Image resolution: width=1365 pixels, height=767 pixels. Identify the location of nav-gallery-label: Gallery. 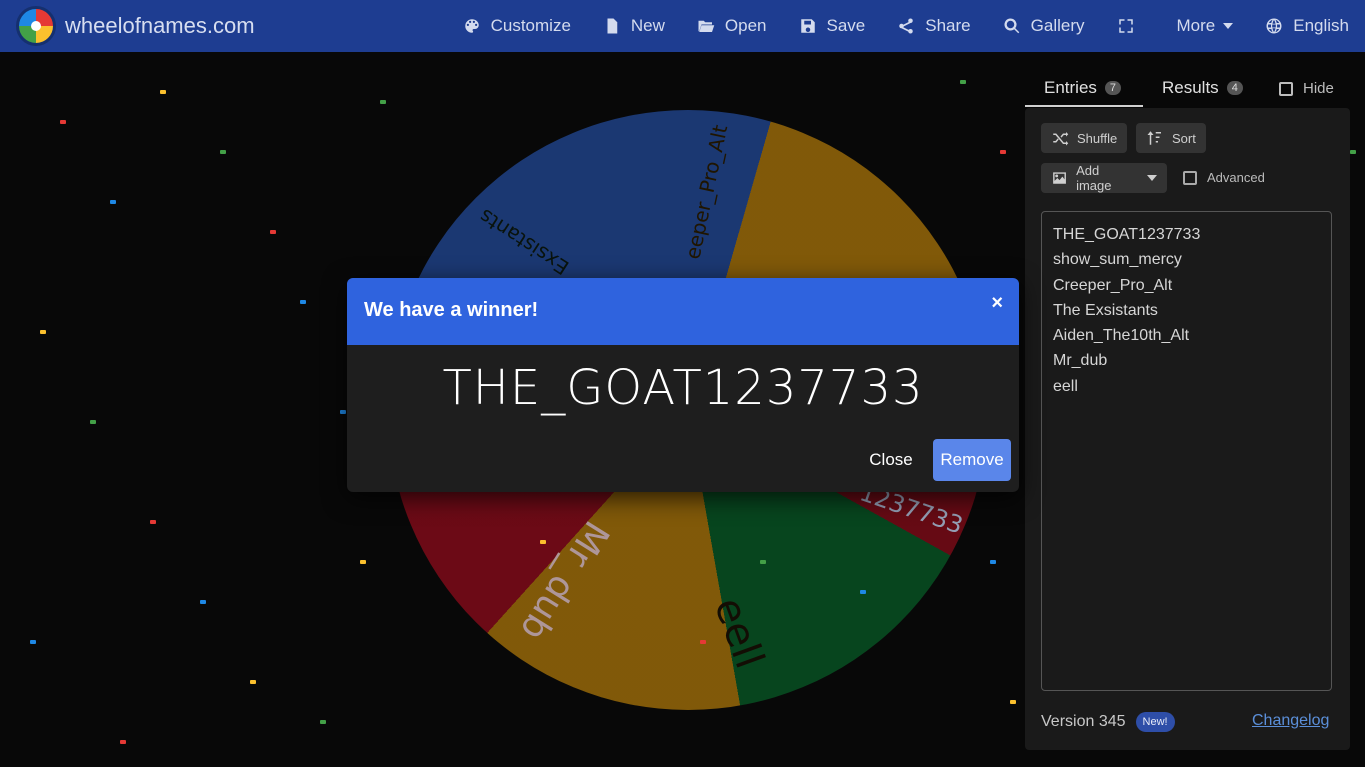
(1057, 25).